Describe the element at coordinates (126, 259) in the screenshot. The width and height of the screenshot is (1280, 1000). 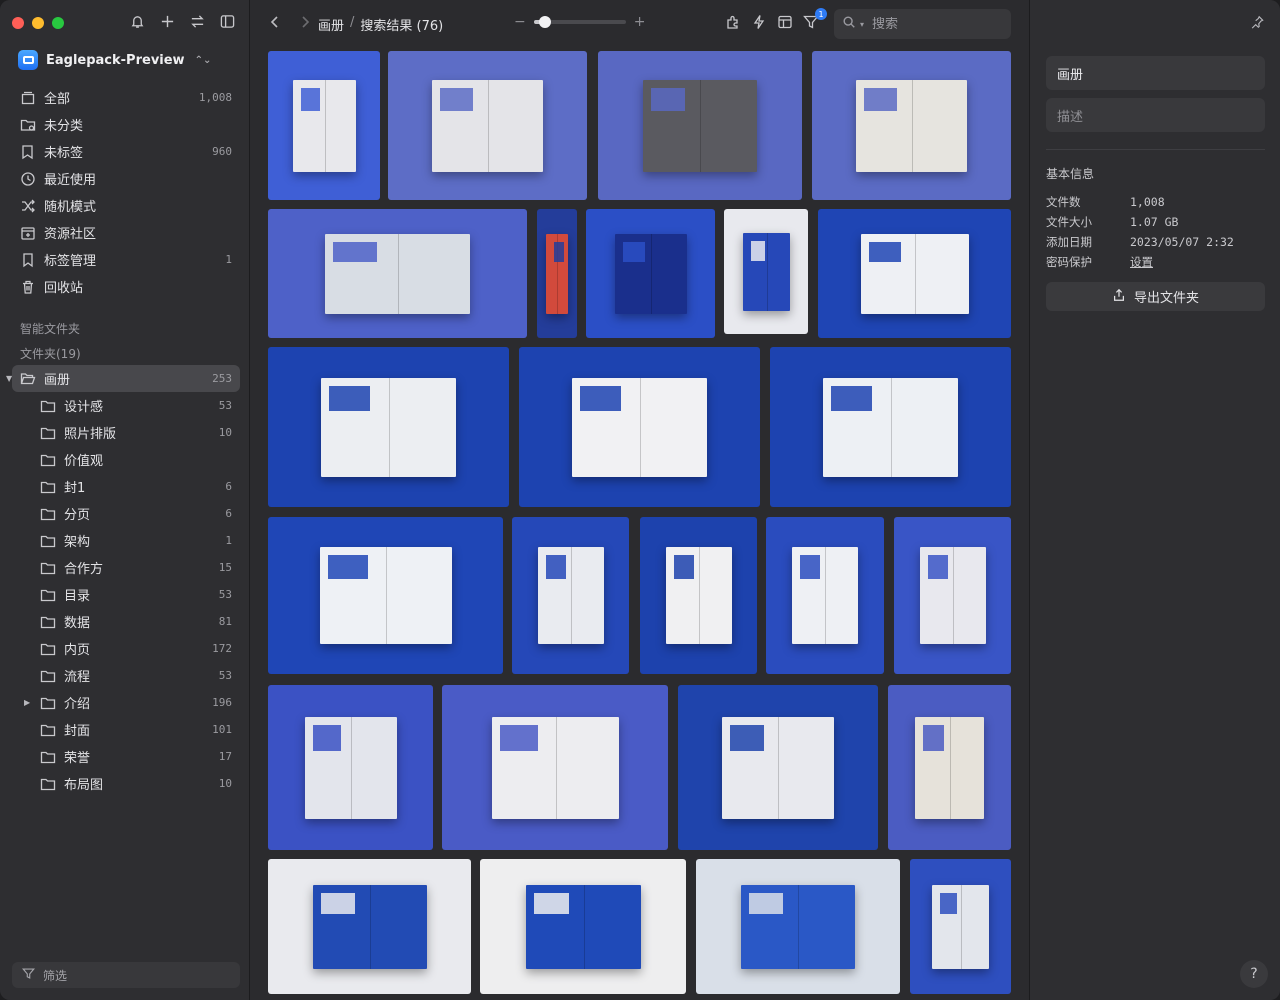
I see `sidebar-item: 标签管理 1` at that location.